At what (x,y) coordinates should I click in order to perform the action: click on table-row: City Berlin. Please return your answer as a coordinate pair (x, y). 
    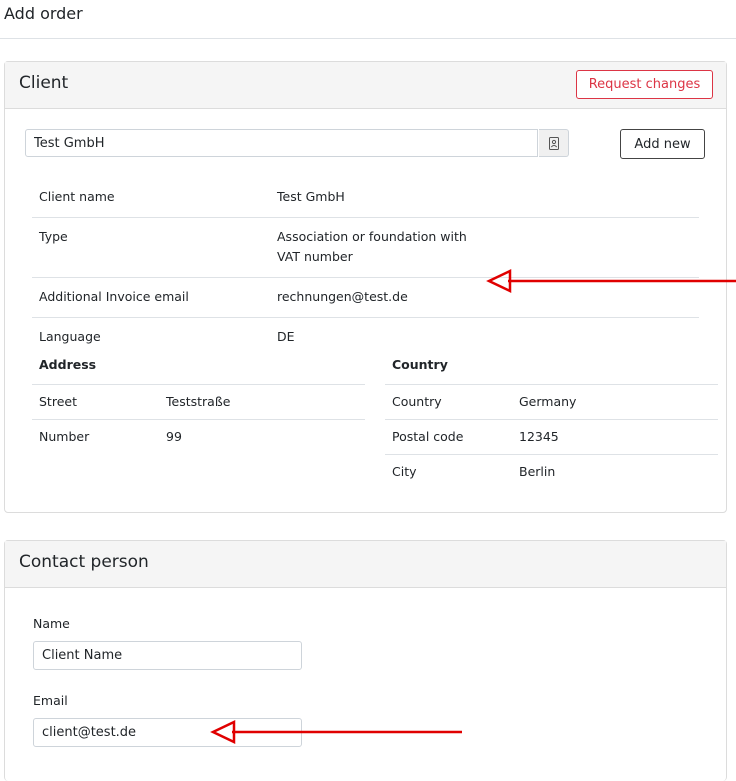
    Looking at the image, I should click on (551, 472).